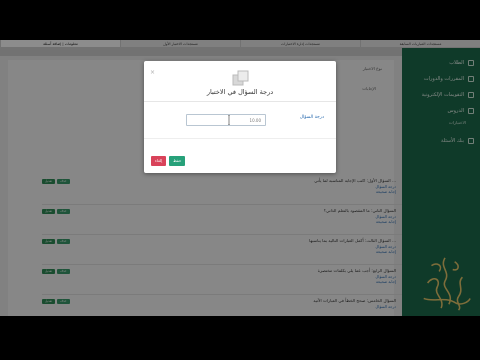 The width and height of the screenshot is (480, 360). What do you see at coordinates (240, 78) in the screenshot?
I see `copy-icon` at bounding box center [240, 78].